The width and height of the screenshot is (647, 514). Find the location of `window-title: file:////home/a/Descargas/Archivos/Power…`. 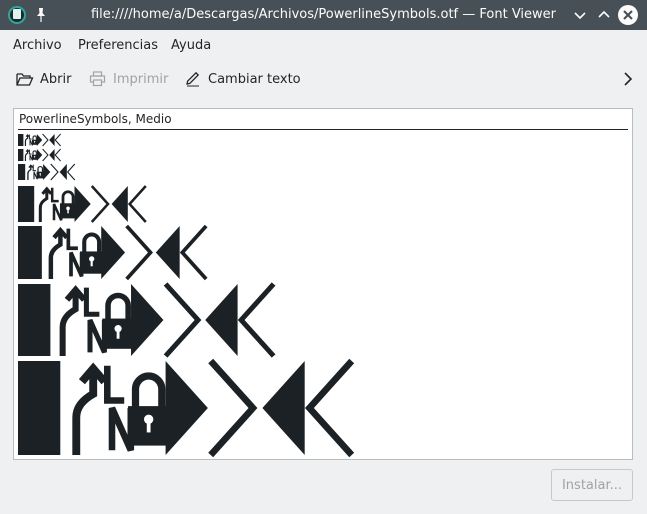

window-title: file:////home/a/Descargas/Archivos/Power… is located at coordinates (323, 14).